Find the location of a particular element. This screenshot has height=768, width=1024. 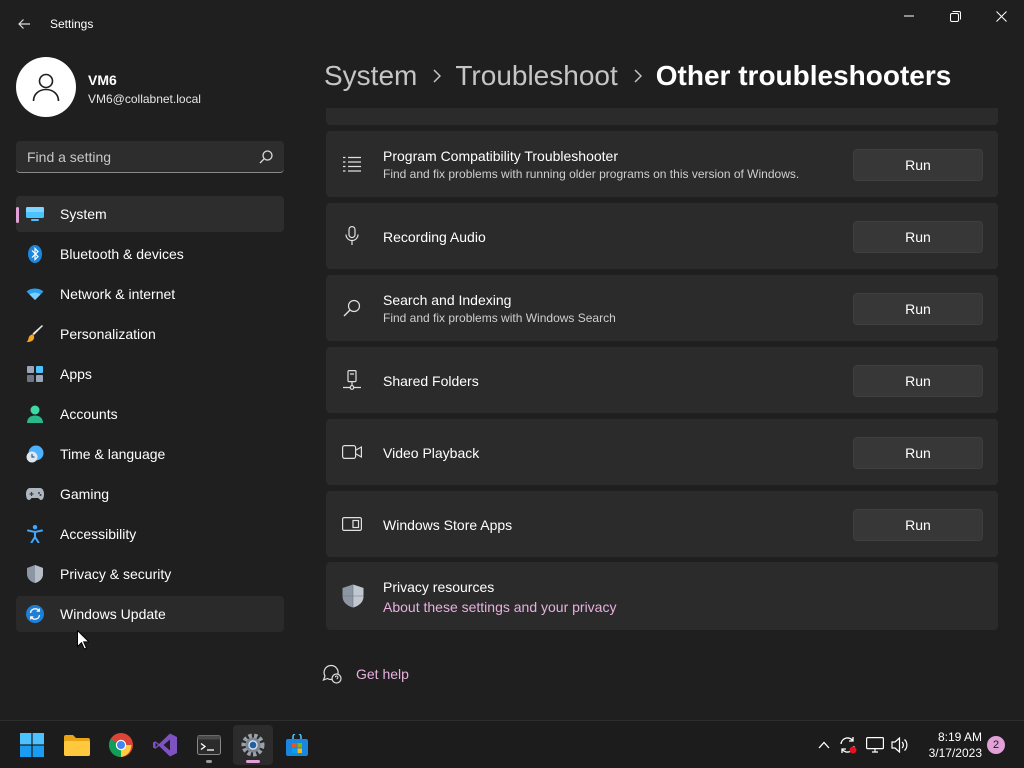

sidebar-item-bluetooth: Bluetooth & devices is located at coordinates (150, 254).